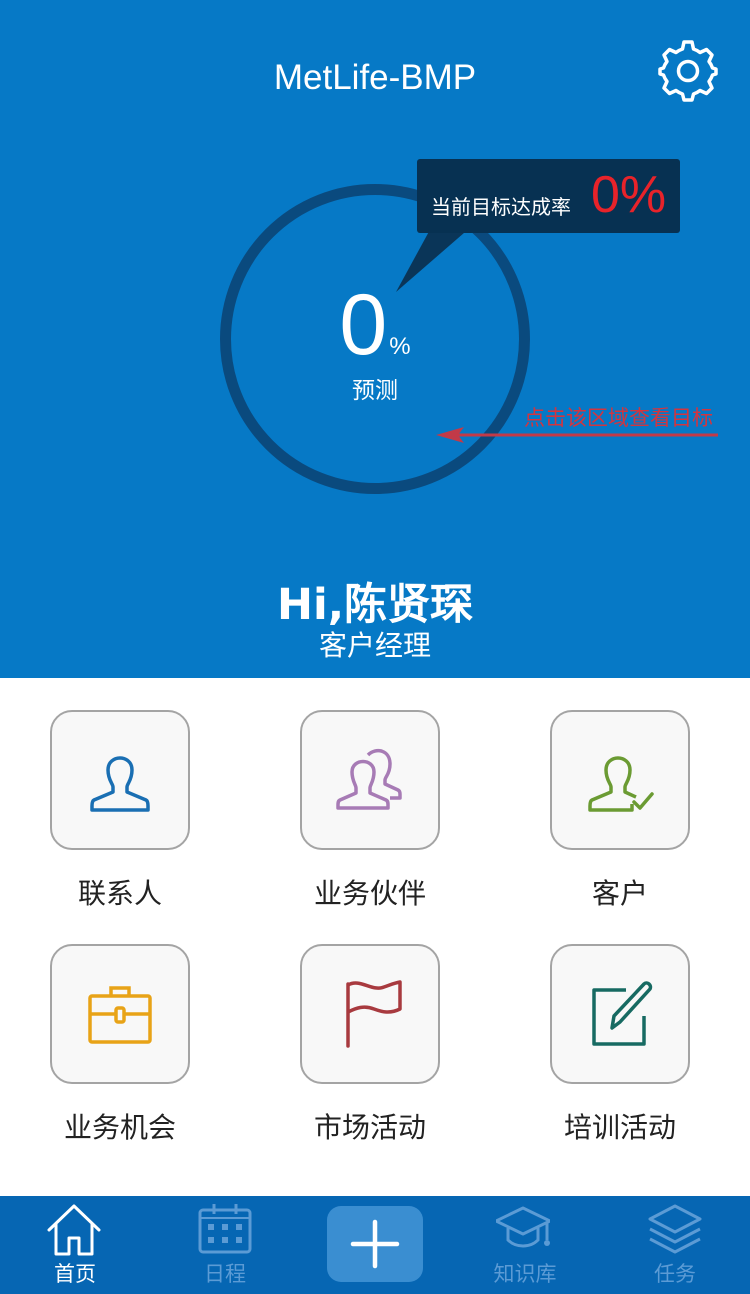 The image size is (750, 1294). What do you see at coordinates (225, 1274) in the screenshot?
I see `tab-schedule-label: 日程` at bounding box center [225, 1274].